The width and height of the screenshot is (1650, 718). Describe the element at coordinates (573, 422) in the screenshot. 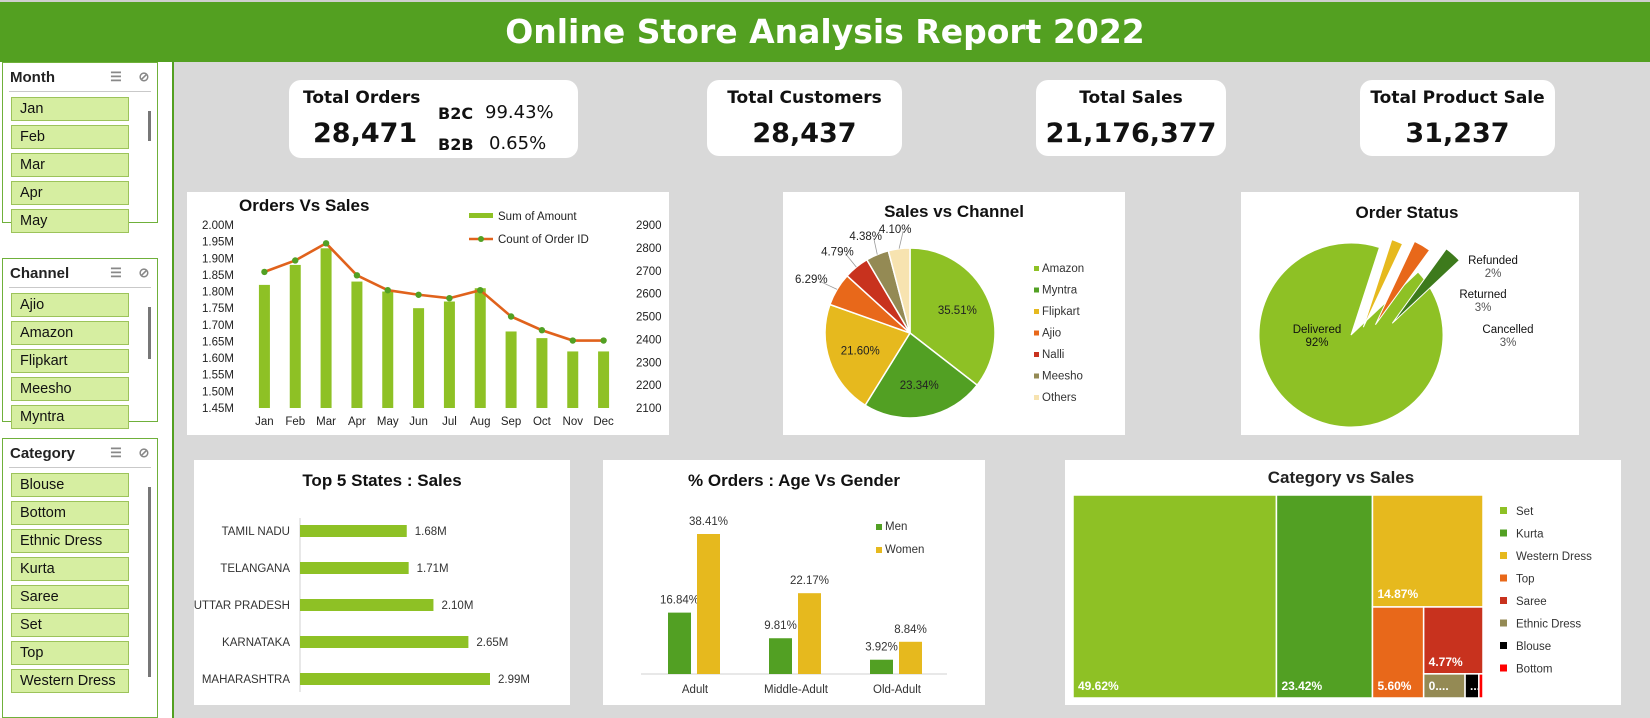

I see `x-tick-label: Nov` at that location.